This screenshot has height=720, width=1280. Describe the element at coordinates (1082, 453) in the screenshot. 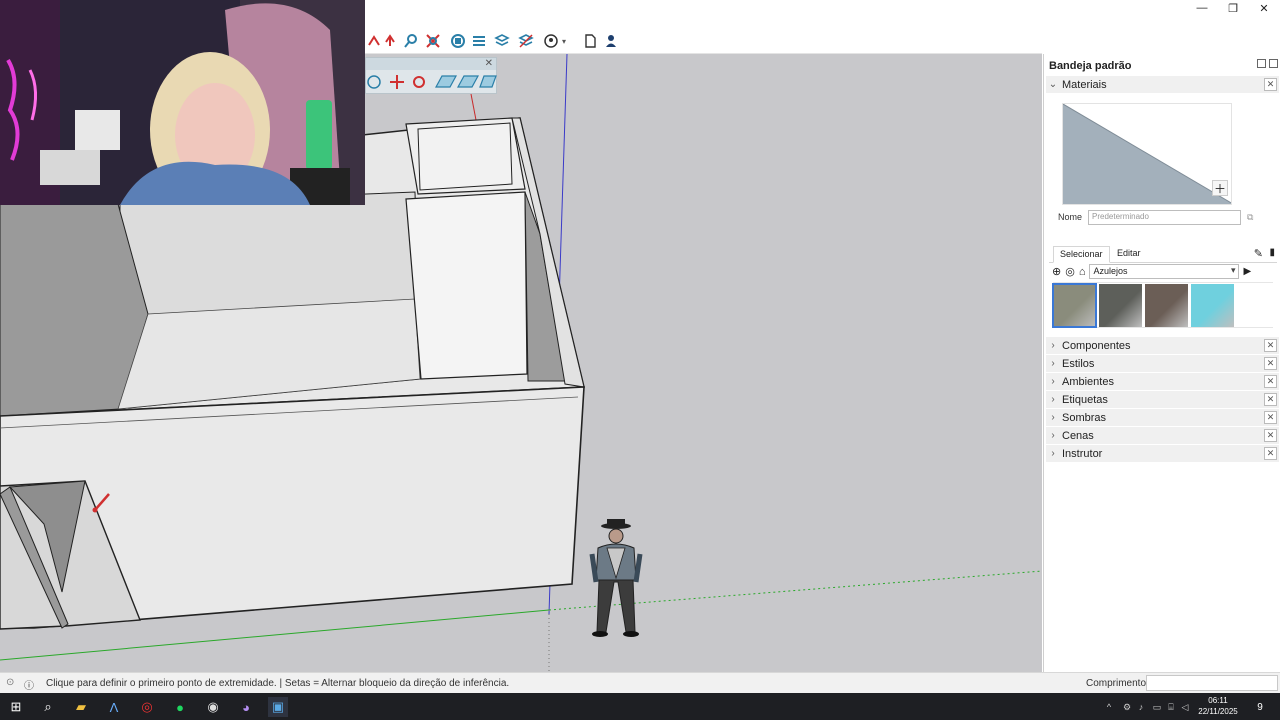

I see `section-label: Instrutor` at that location.